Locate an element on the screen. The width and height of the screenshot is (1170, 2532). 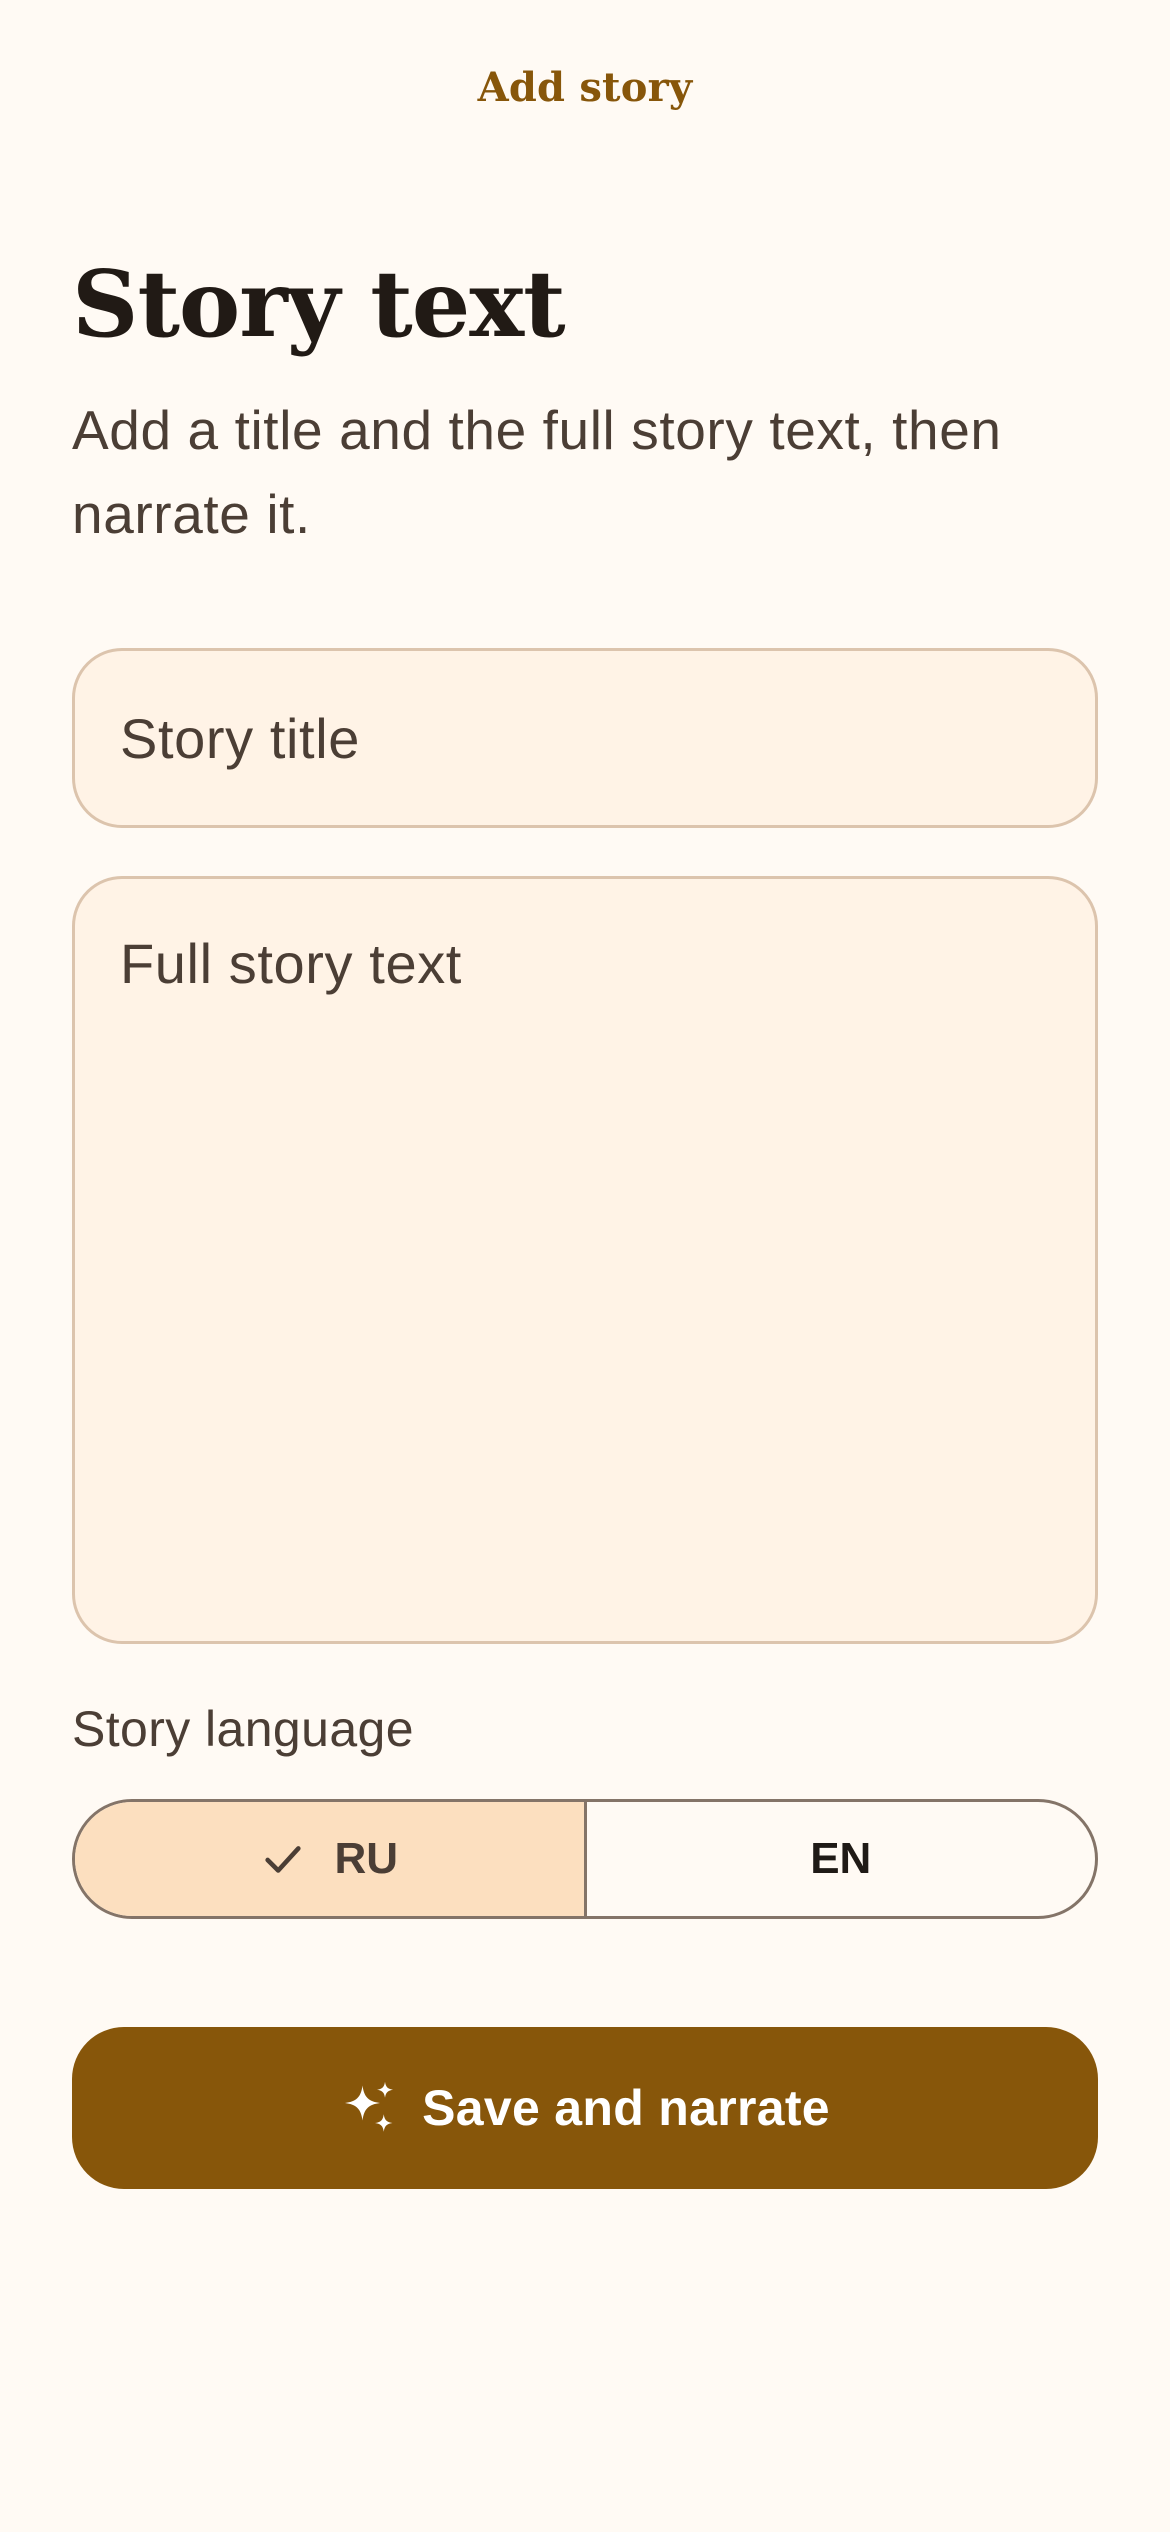
save-and-narrate-label: Save and narrate is located at coordinates (626, 2108).